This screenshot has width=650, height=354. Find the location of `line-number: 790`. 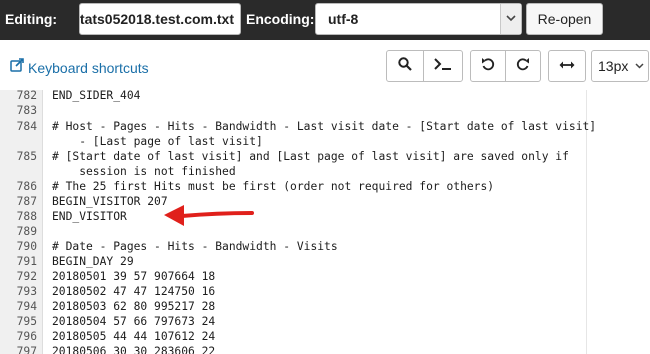

line-number: 790 is located at coordinates (26, 246).